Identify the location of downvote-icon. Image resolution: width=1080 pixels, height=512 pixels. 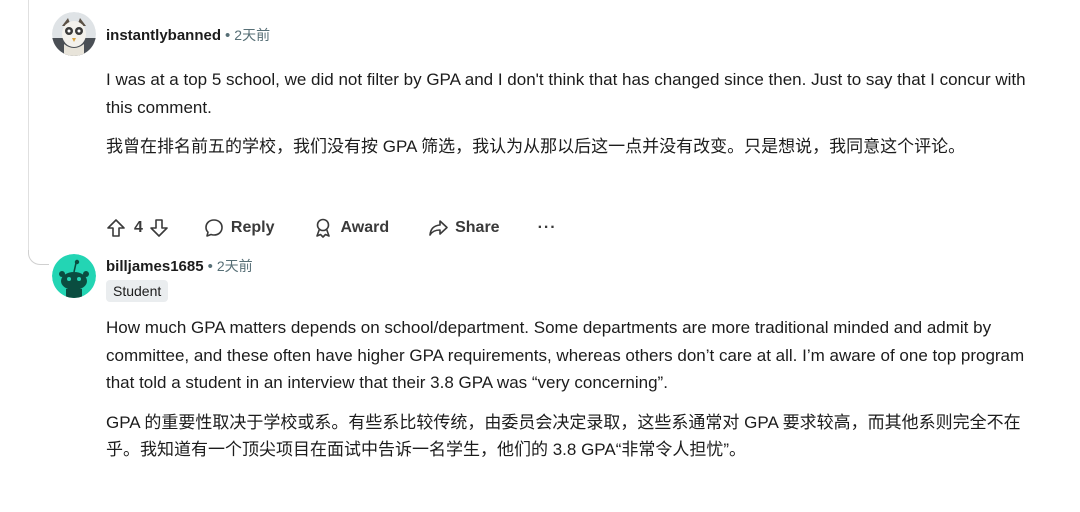
(159, 228).